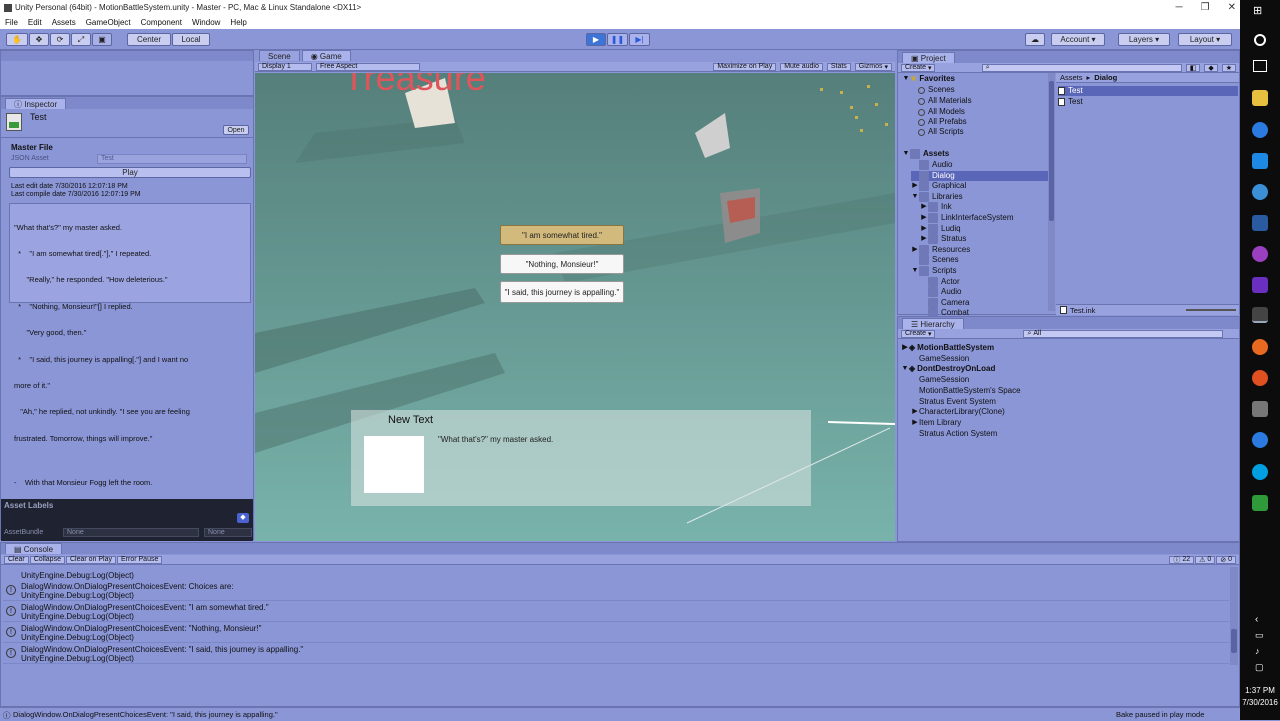 The width and height of the screenshot is (1280, 721). I want to click on spreadsheet-icon, so click(1260, 503).